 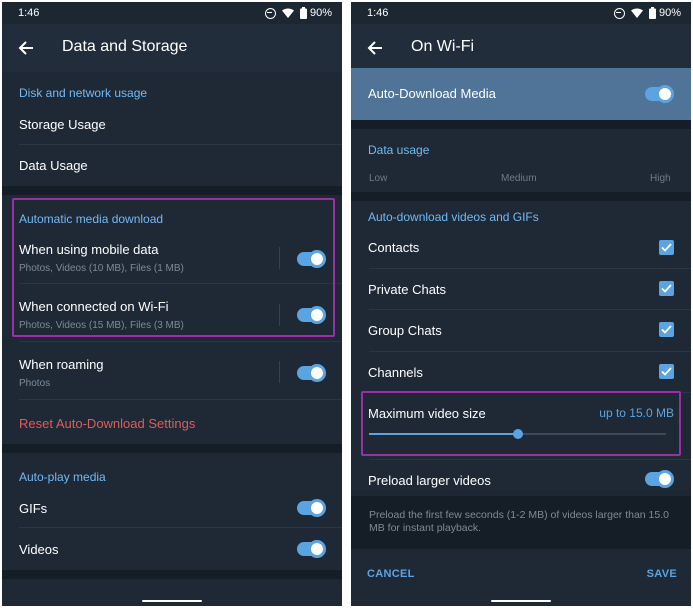 What do you see at coordinates (443, 46) in the screenshot?
I see `page-title: On Wi-Fi` at bounding box center [443, 46].